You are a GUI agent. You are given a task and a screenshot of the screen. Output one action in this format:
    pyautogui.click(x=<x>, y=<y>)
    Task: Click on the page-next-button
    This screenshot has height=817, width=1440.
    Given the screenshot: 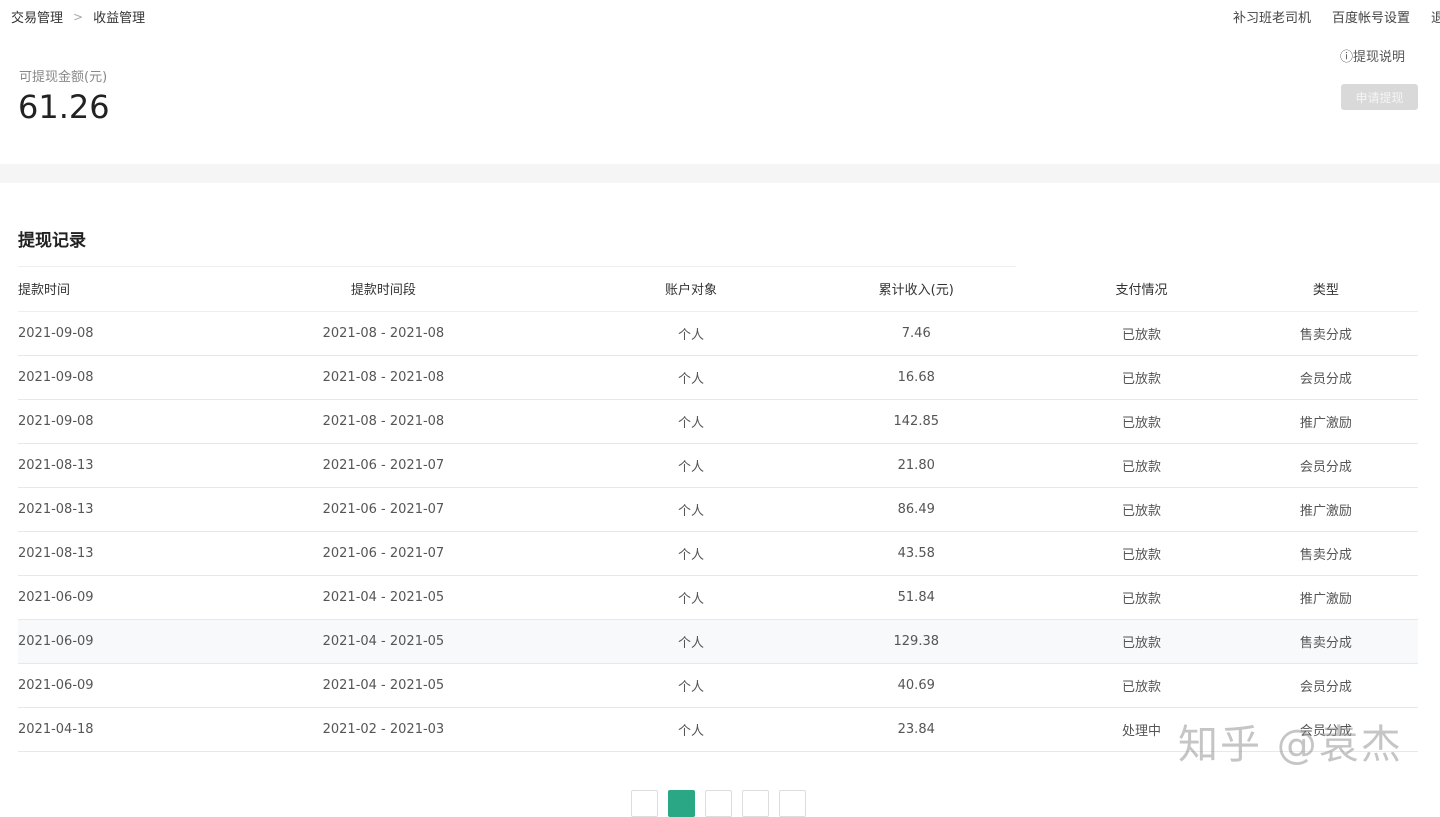 What is the action you would take?
    pyautogui.click(x=792, y=803)
    